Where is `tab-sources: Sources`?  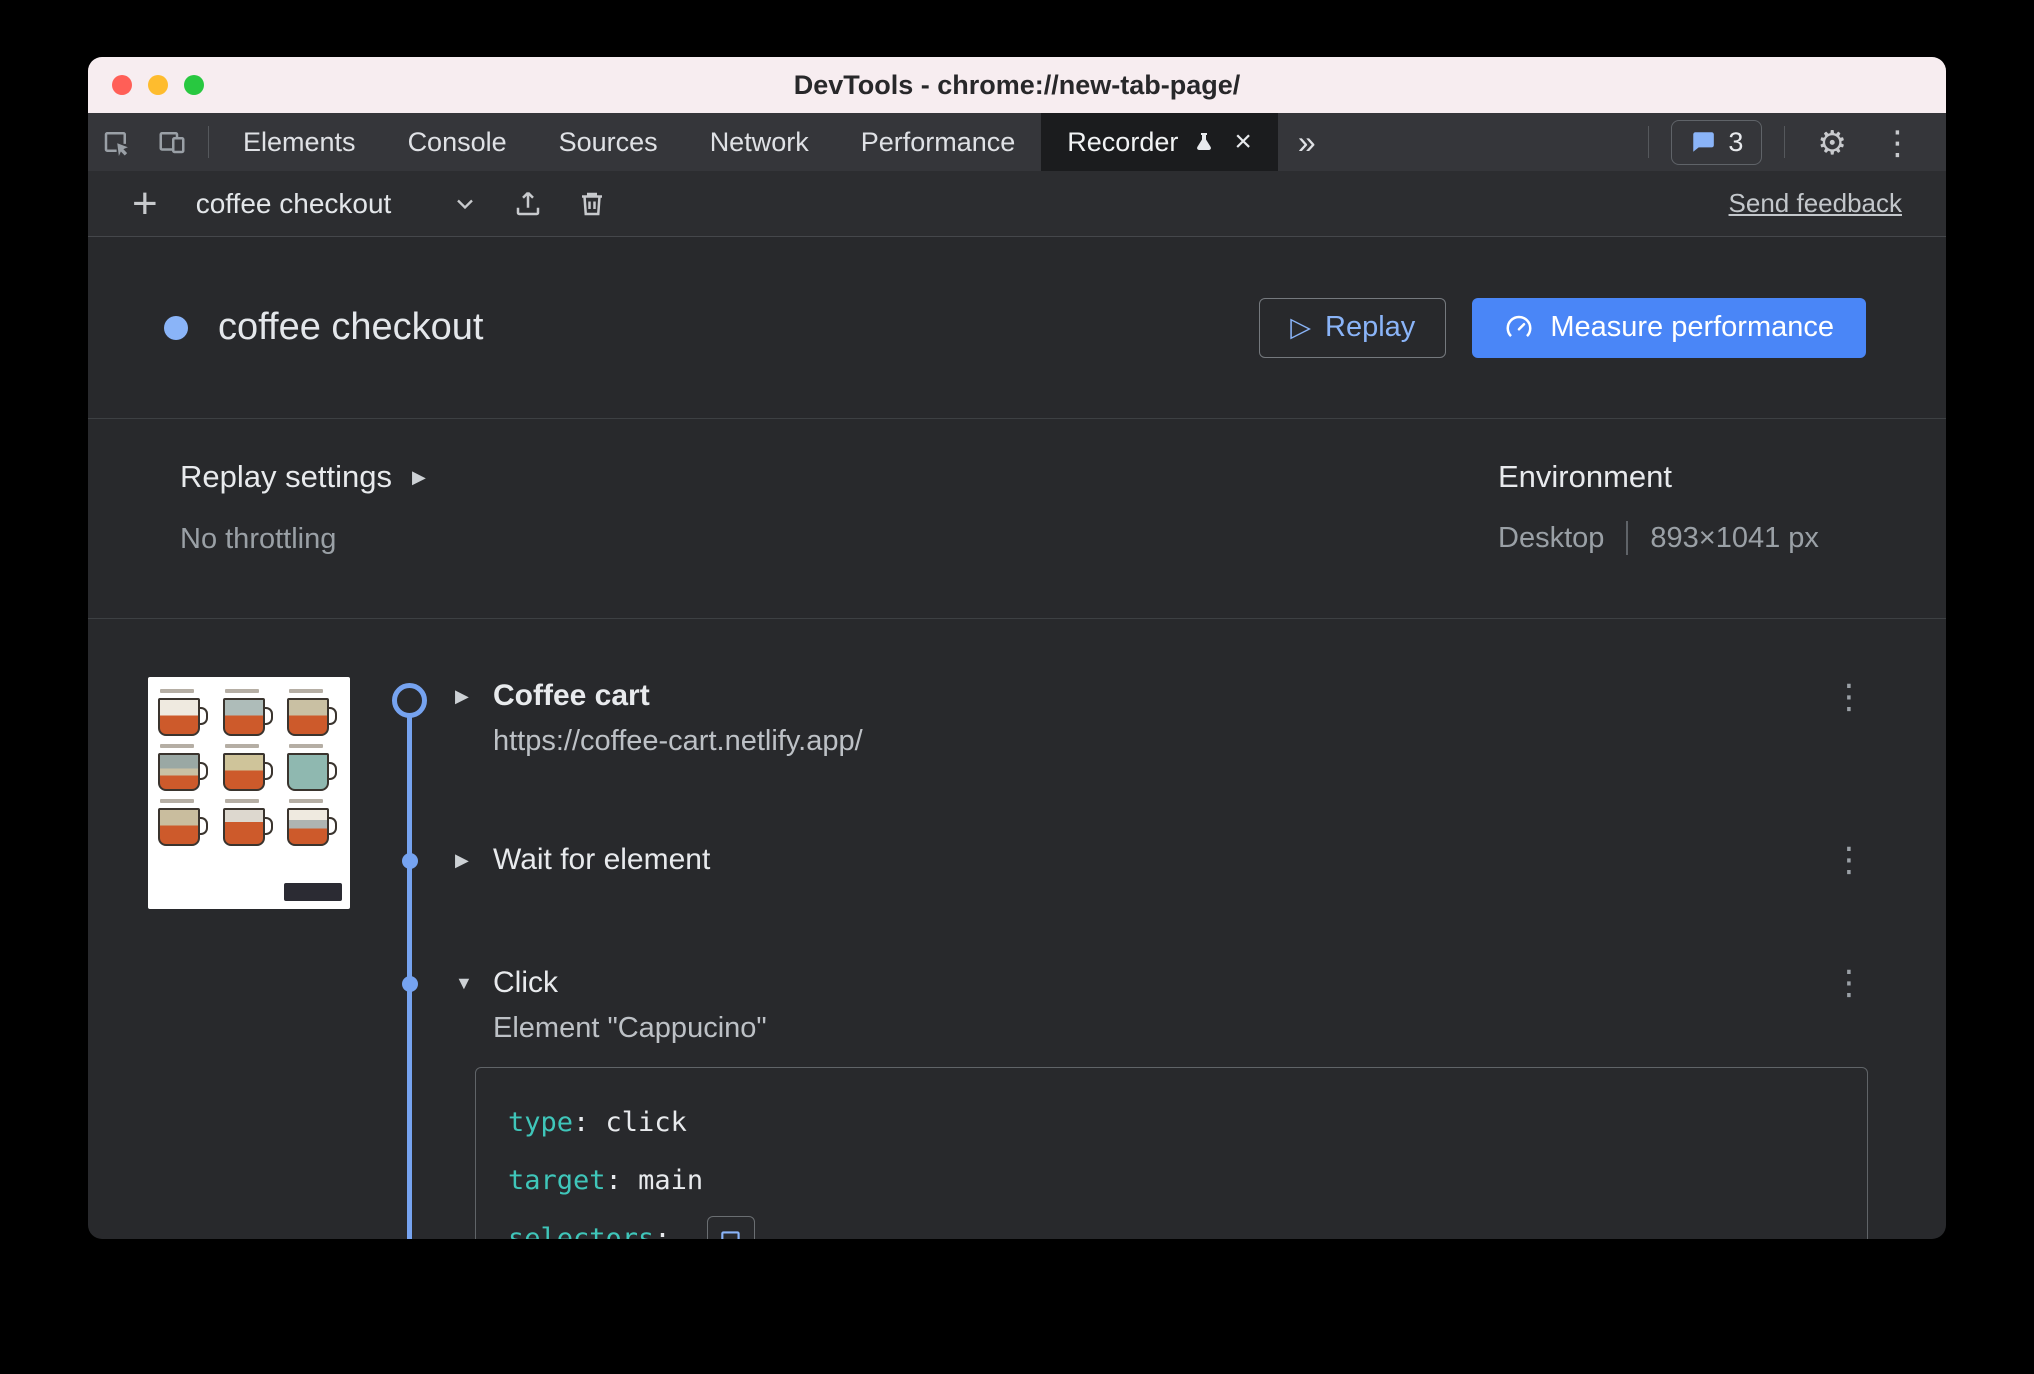
tab-sources: Sources is located at coordinates (608, 142).